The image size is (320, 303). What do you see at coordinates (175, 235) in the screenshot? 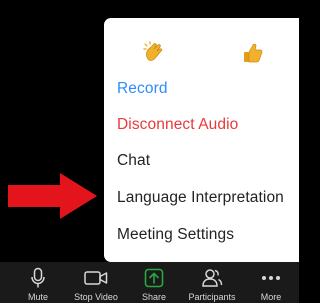
I see `menu-item-meeting-settings: Meeting Settings` at bounding box center [175, 235].